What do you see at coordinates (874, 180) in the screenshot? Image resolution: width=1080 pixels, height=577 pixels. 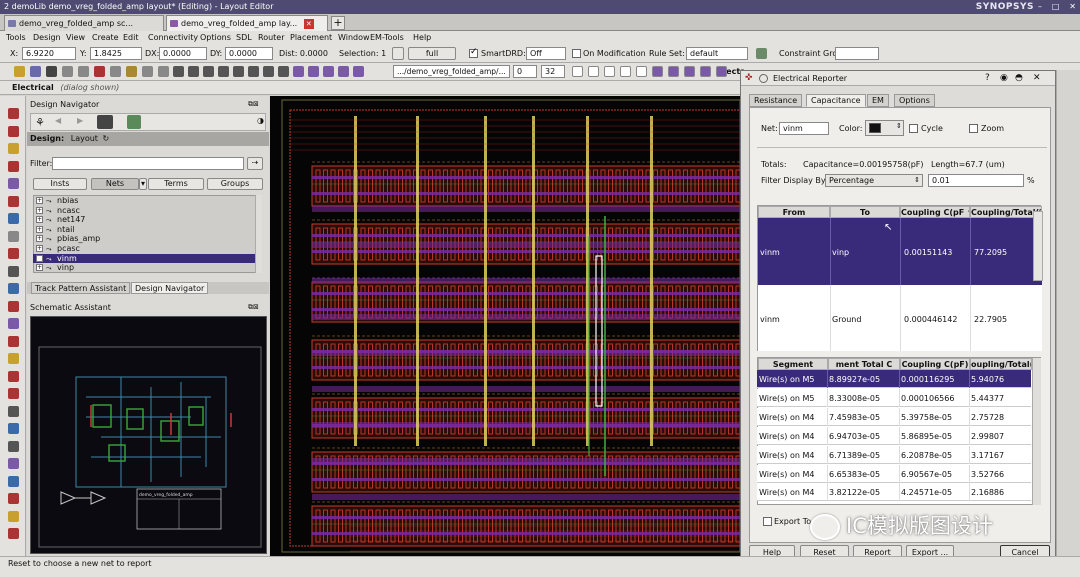 I see `filter-display-select: Percentage ⇕` at bounding box center [874, 180].